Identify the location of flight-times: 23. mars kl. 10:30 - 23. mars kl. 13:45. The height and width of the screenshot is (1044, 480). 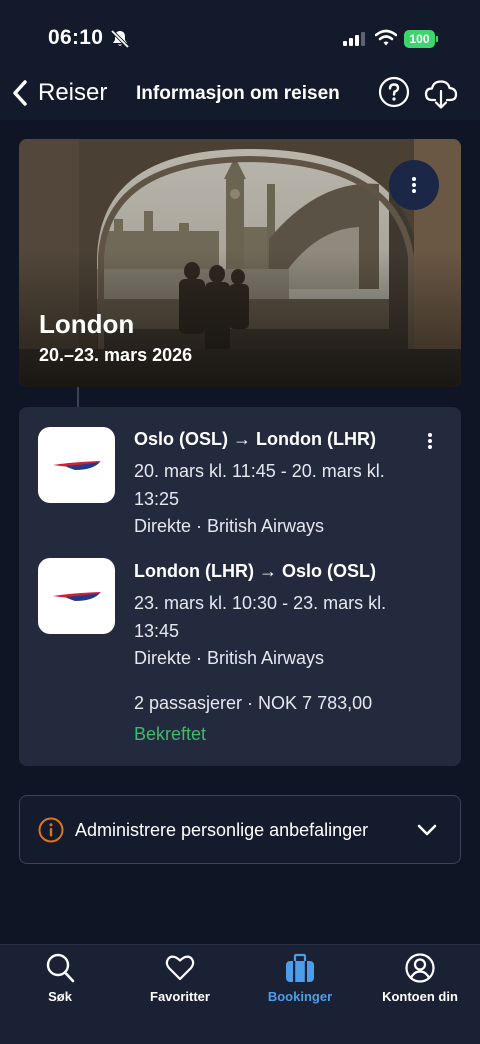
(260, 617).